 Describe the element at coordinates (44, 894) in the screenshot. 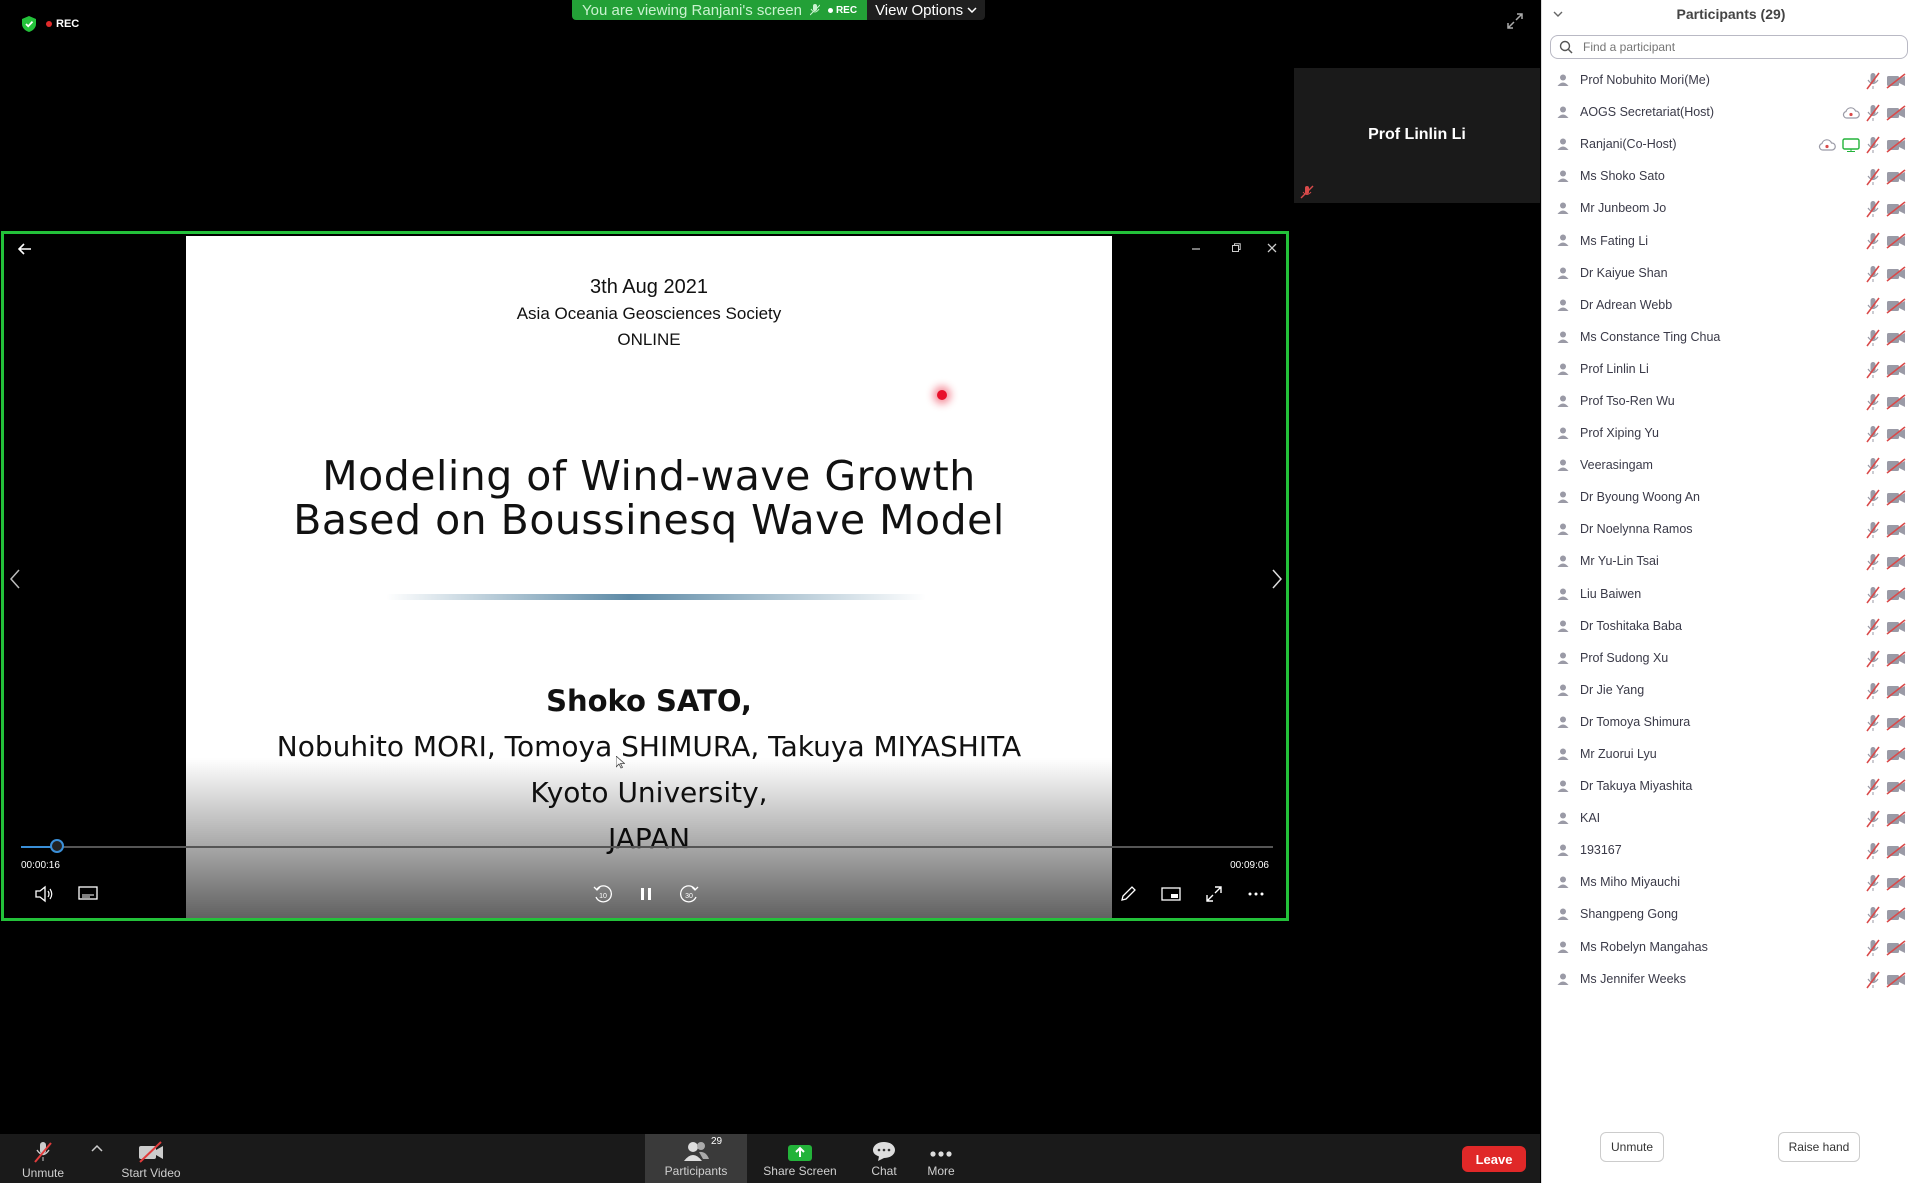

I see `volume-icon` at that location.